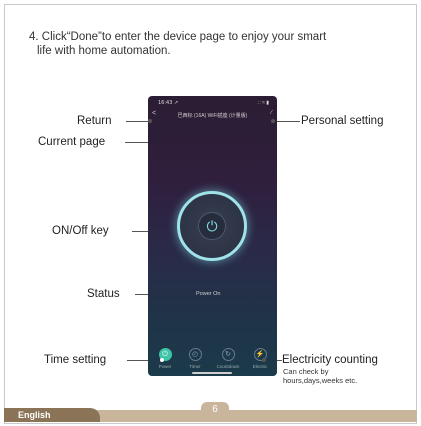 This screenshot has height=426, width=421. Describe the element at coordinates (273, 121) in the screenshot. I see `personal-setting-leader-dot` at that location.